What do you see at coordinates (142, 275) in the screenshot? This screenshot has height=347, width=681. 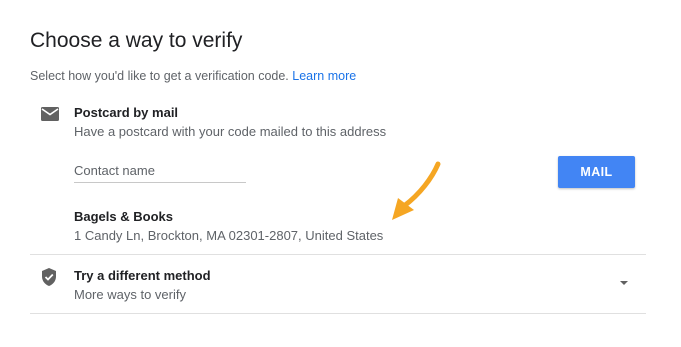 I see `different-method-title: Try a different method` at bounding box center [142, 275].